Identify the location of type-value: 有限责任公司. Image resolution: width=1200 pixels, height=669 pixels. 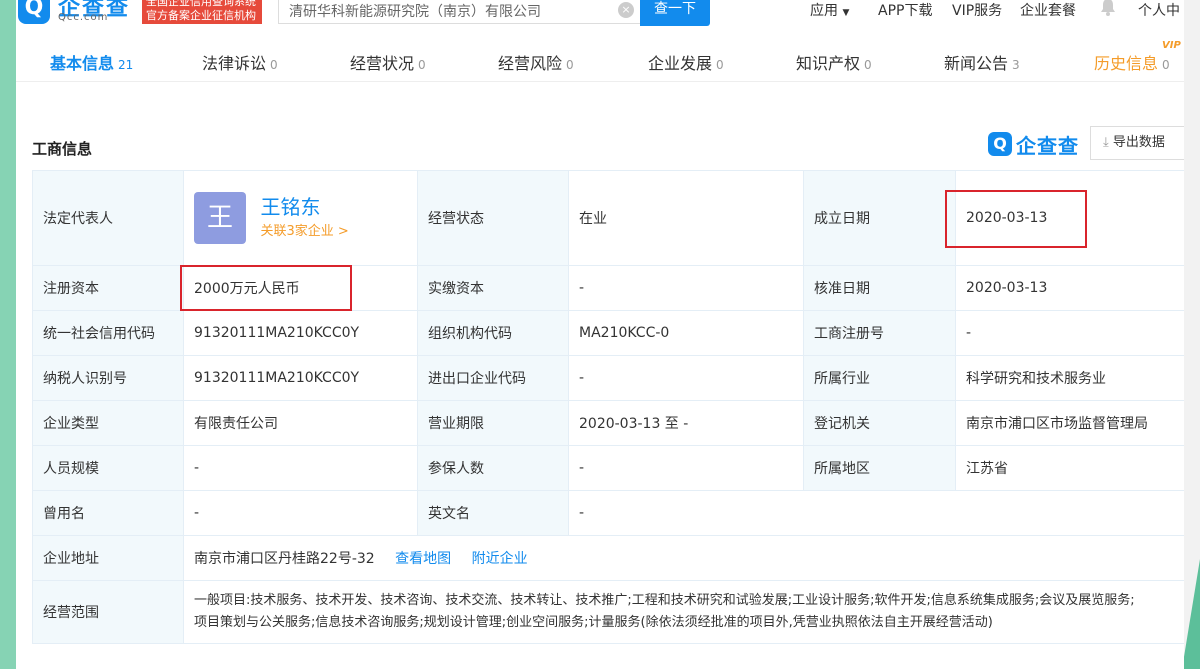
(300, 423).